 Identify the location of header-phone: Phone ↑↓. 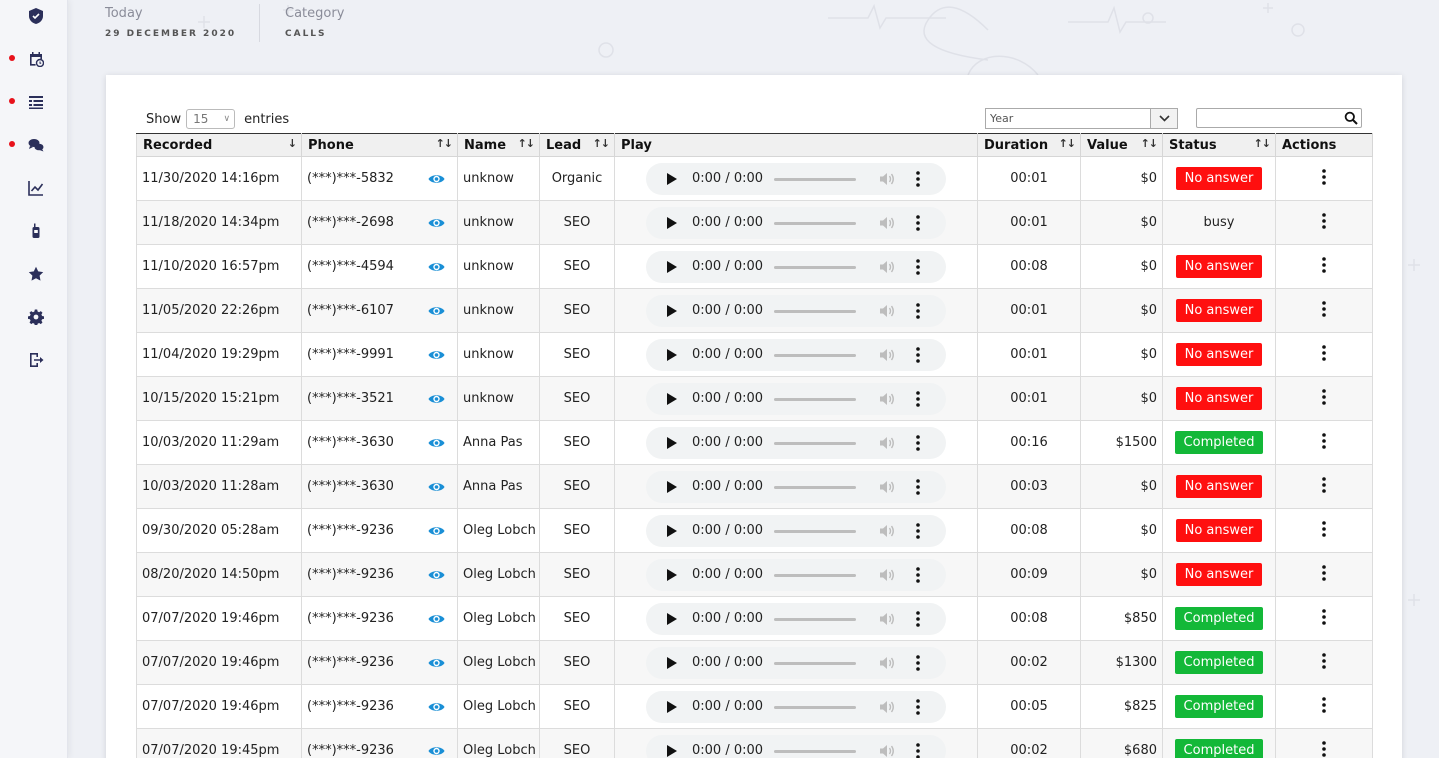
(379, 145).